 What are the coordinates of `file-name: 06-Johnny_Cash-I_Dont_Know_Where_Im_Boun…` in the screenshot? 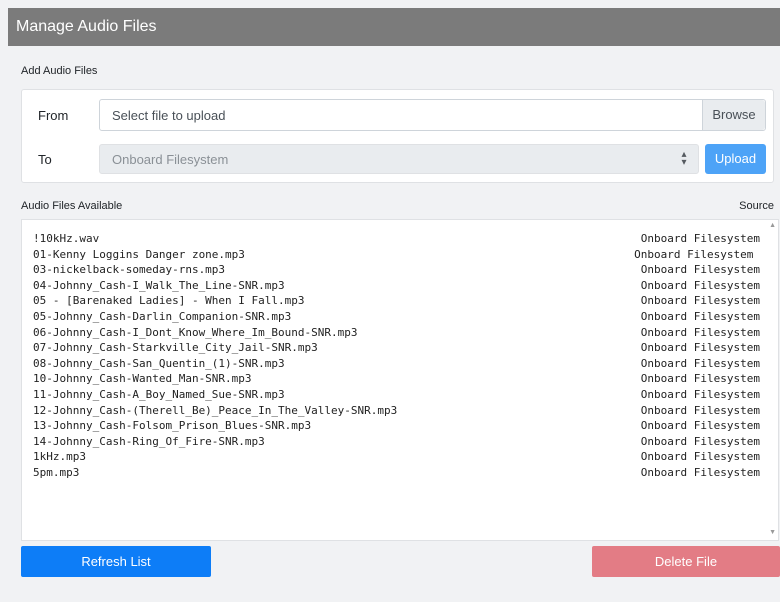 It's located at (195, 332).